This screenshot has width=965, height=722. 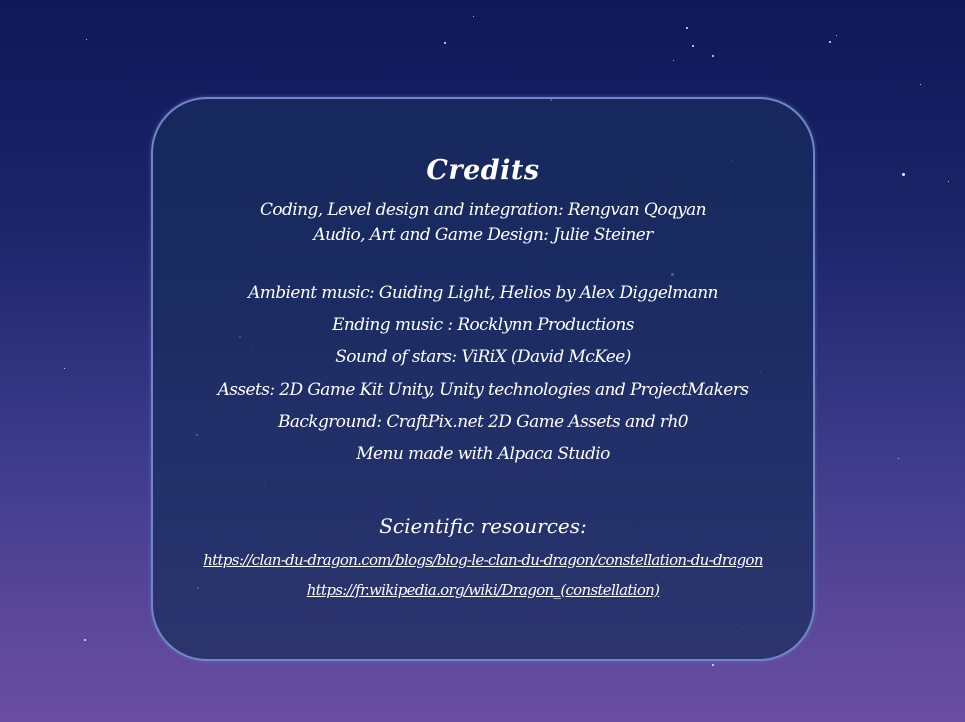 I want to click on scientific-resources-heading: Scientific resources:, so click(x=483, y=526).